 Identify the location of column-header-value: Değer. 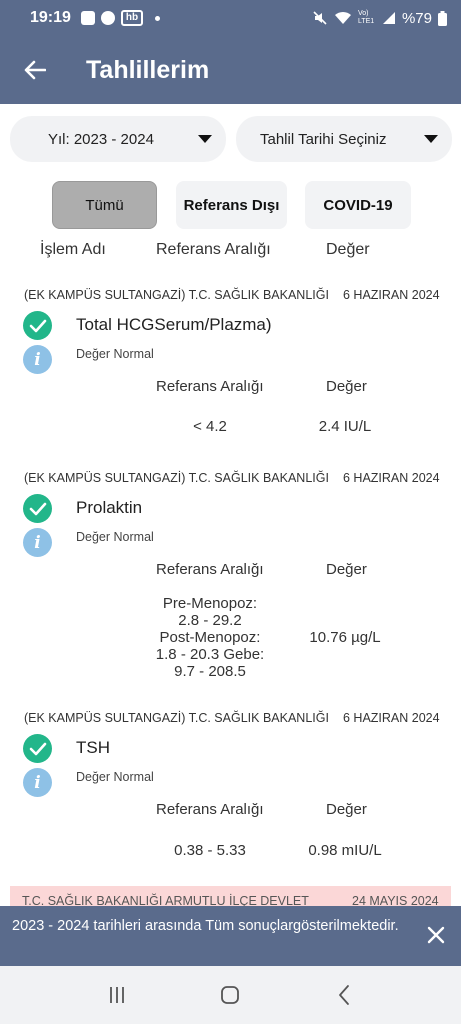
(348, 249).